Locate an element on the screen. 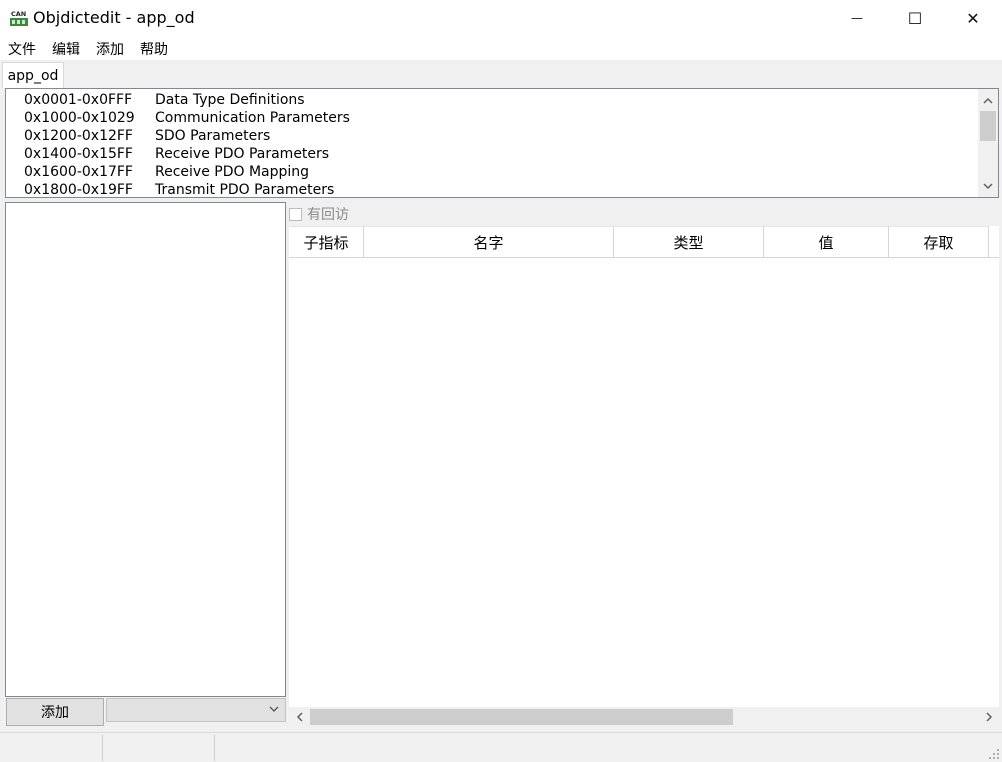  title-bar: CAN Objdictedit - app_od — ☐ ✕ is located at coordinates (501, 18).